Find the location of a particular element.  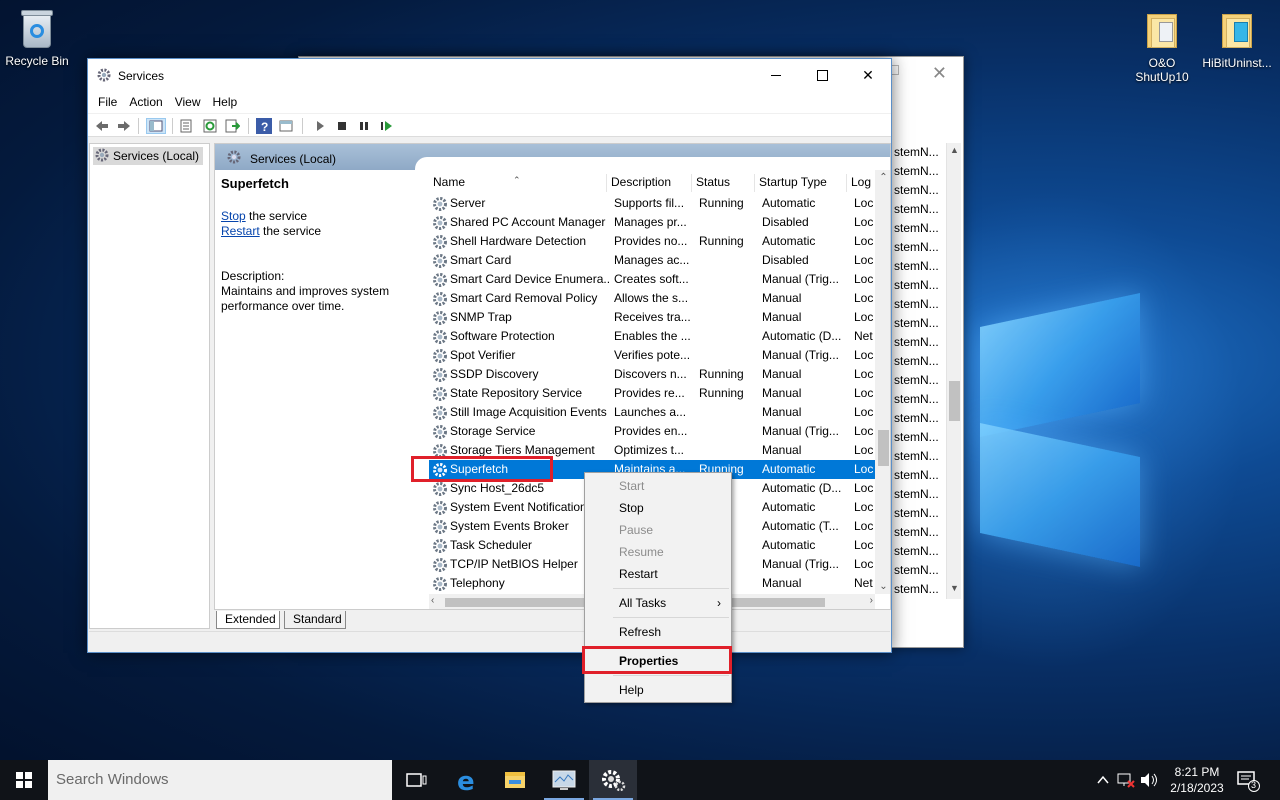

console-tree-pane: Services (Local) is located at coordinates (149, 386).